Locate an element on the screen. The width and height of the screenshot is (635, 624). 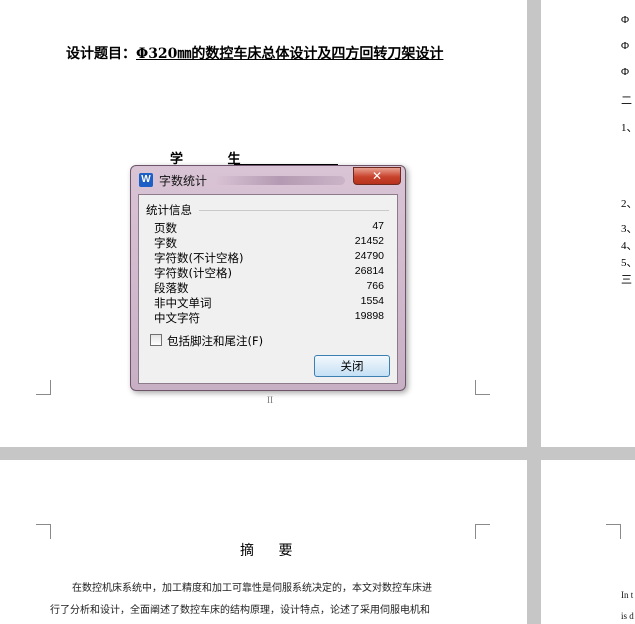
abstract-line: 在数控机床系统中，加工精度和加工可靠性是伺服系统决定的，本文对数控车床进 is located at coordinates (252, 588).